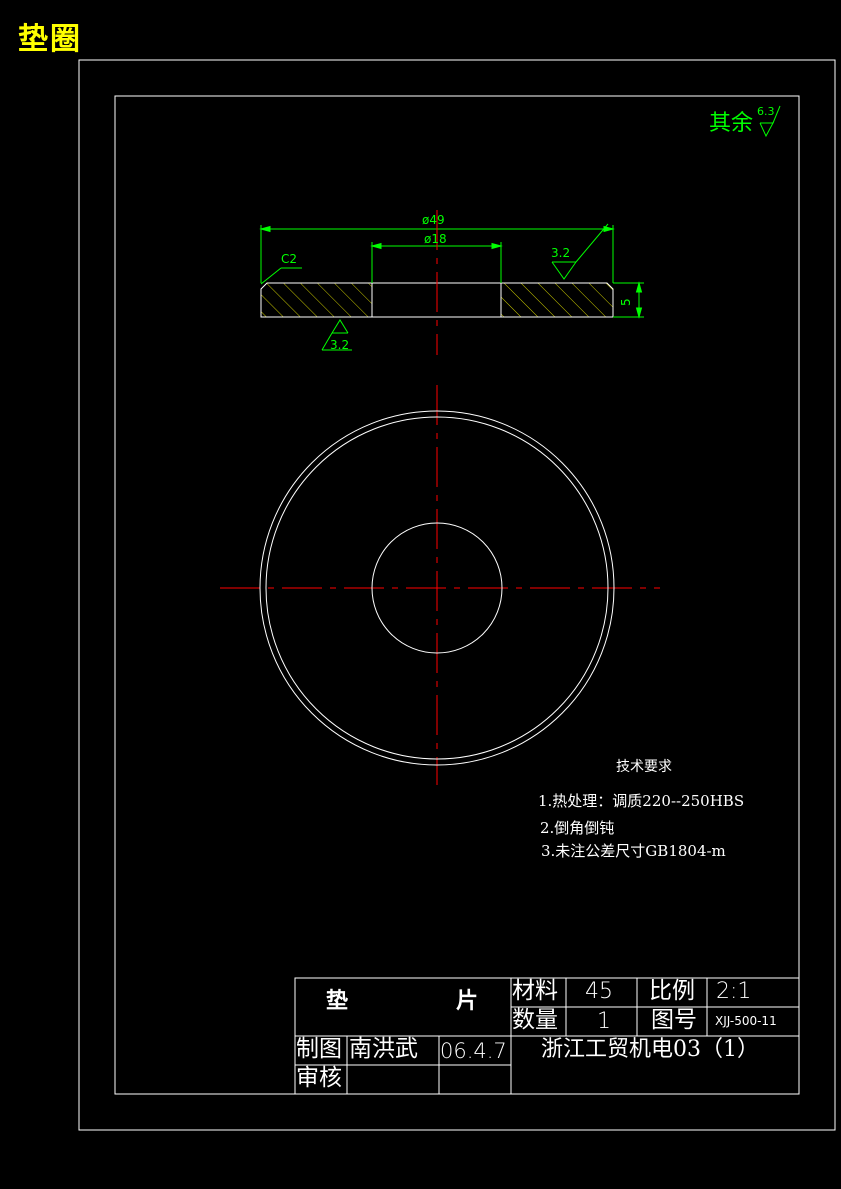 The image size is (841, 1189). I want to click on tech-requirement-3: 3.未注公差尺寸GB1804-m, so click(633, 851).